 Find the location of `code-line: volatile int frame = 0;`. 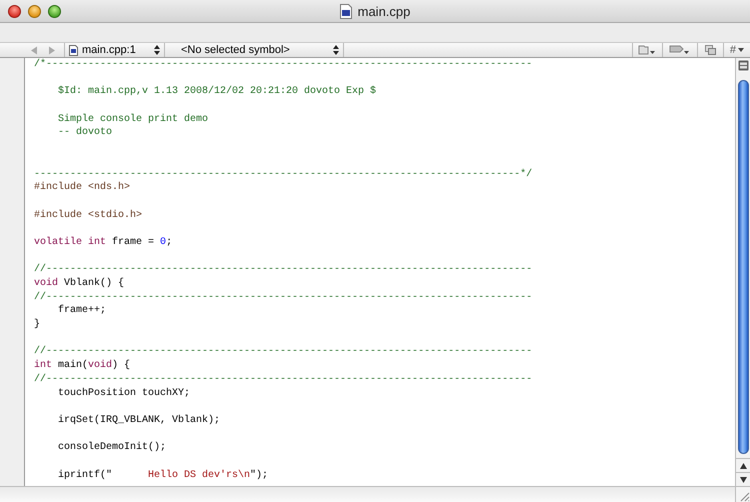

code-line: volatile int frame = 0; is located at coordinates (103, 243).